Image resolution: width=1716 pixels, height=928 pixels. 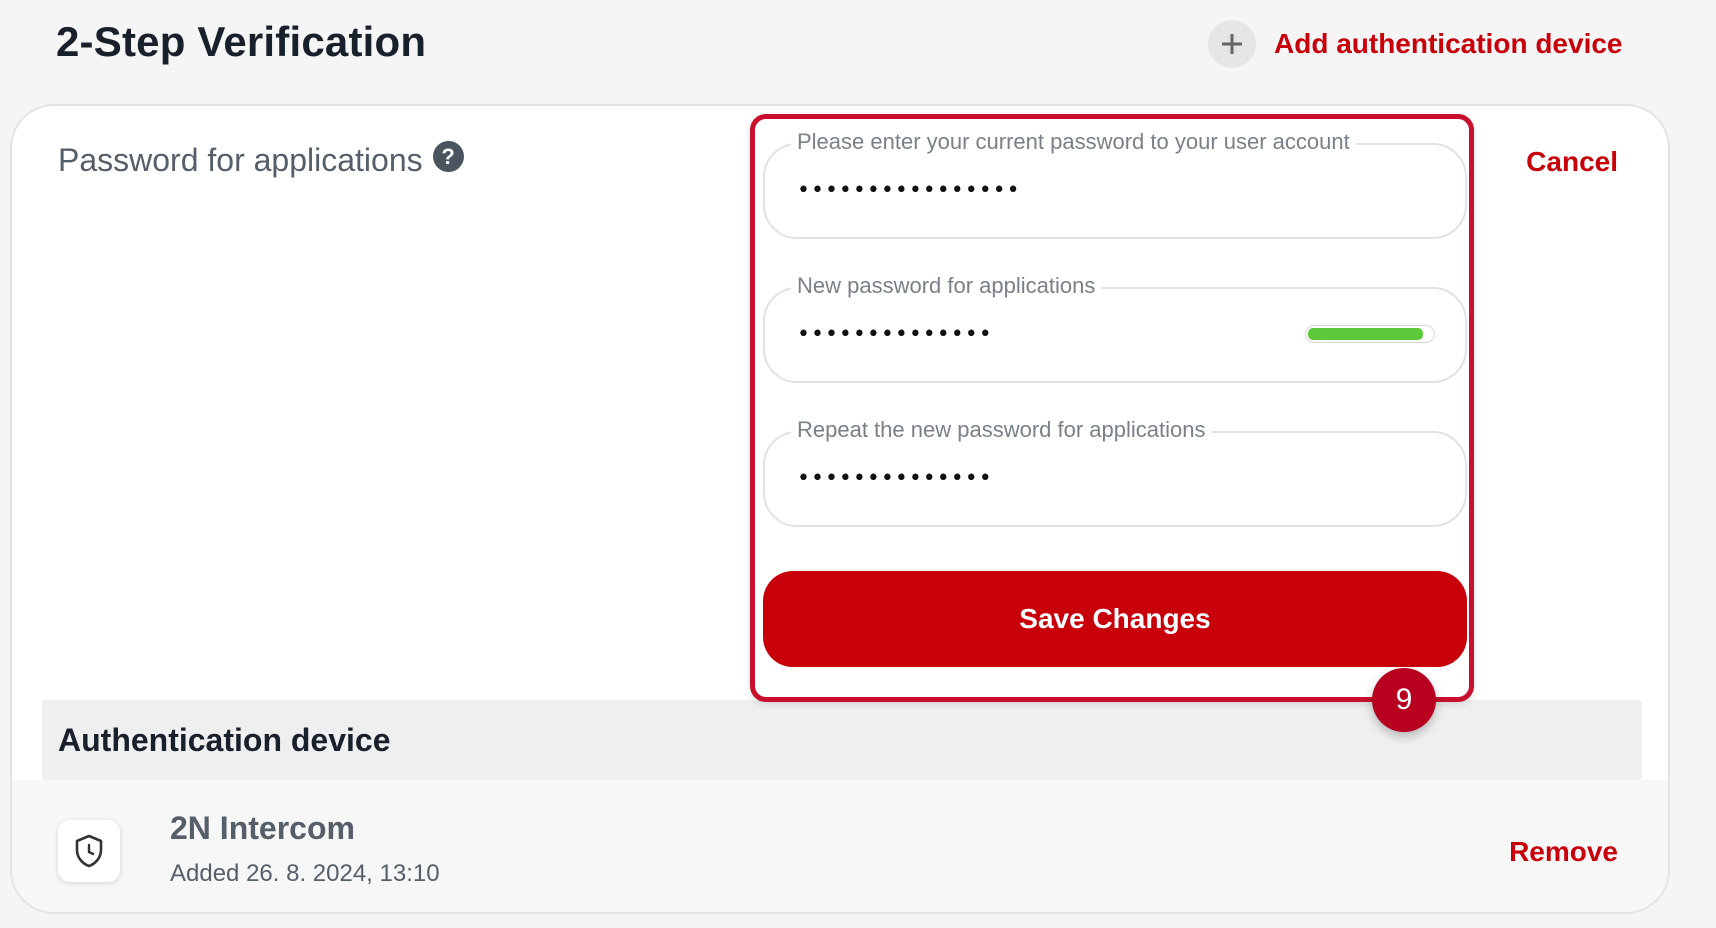 What do you see at coordinates (1563, 852) in the screenshot?
I see `remove-device-button: Remove` at bounding box center [1563, 852].